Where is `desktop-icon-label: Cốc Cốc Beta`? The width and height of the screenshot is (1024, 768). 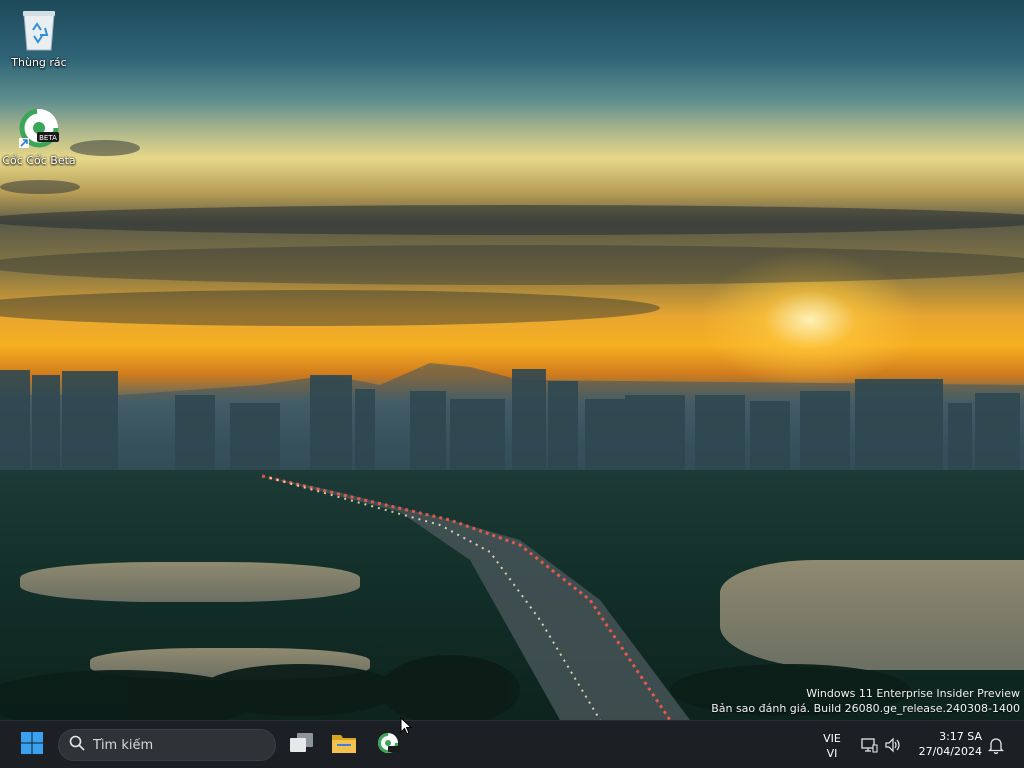
desktop-icon-label: Cốc Cốc Beta is located at coordinates (39, 160).